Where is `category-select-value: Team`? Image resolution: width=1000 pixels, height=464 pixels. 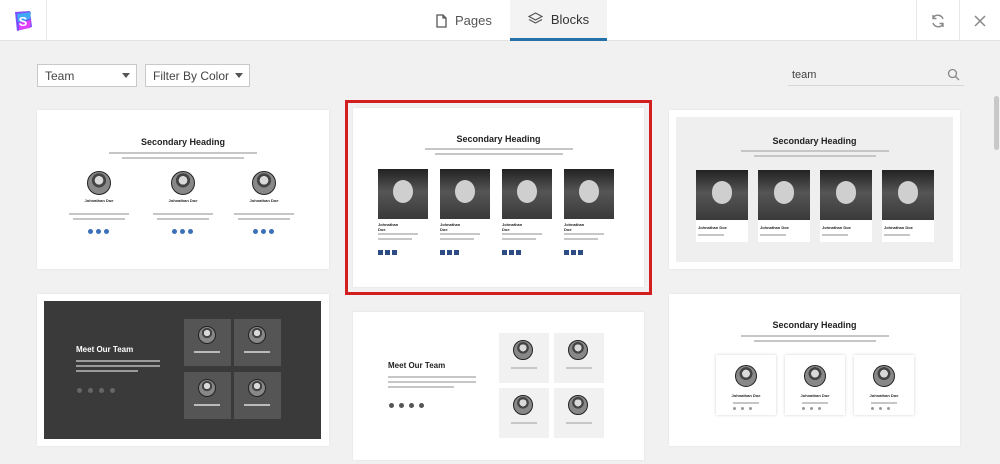 category-select-value: Team is located at coordinates (60, 75).